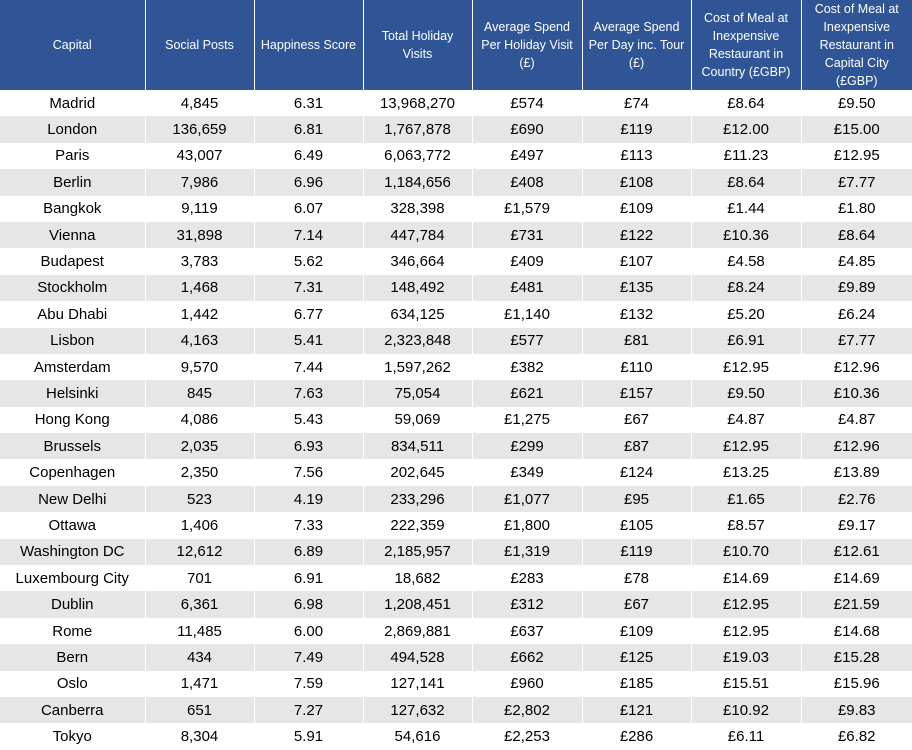  What do you see at coordinates (637, 314) in the screenshot?
I see `cell-spend-per-day: £132` at bounding box center [637, 314].